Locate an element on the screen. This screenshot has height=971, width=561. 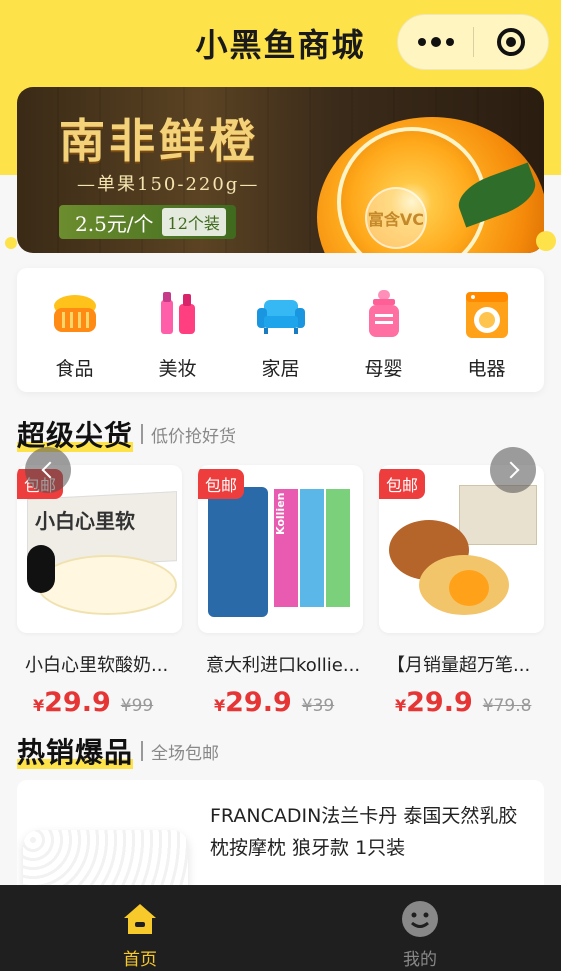
product-name: FRANCADIN法兰卡丹 泰国天然乳胶枕按摩枕 狼牙款 1只装 is located at coordinates (364, 832).